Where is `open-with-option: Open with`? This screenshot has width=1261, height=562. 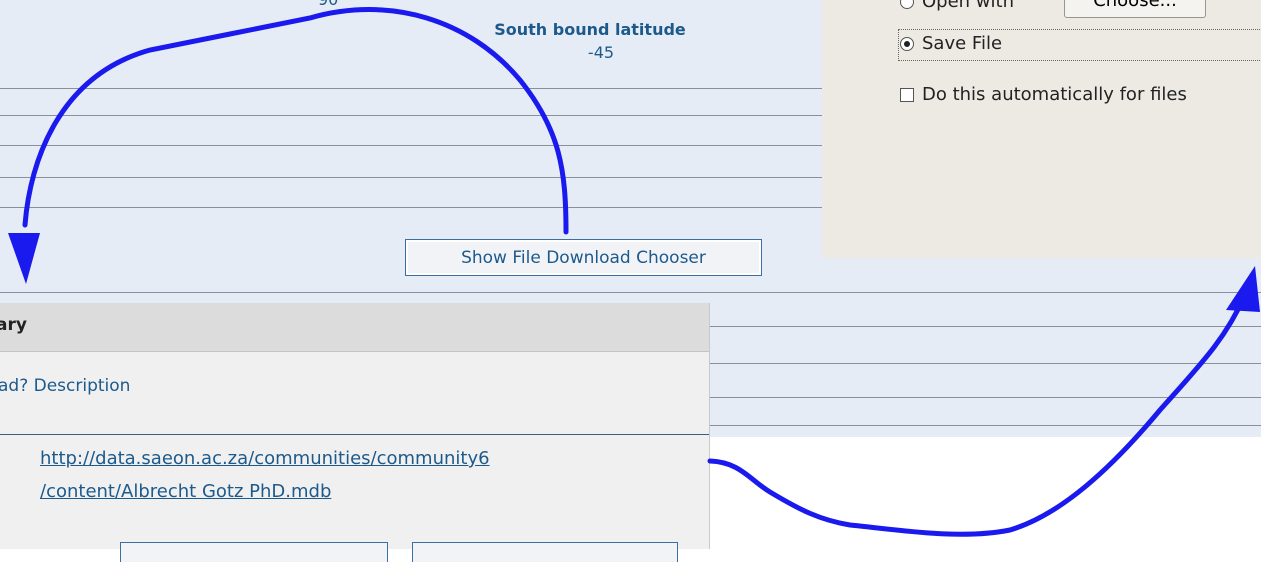
open-with-option: Open with is located at coordinates (957, 6).